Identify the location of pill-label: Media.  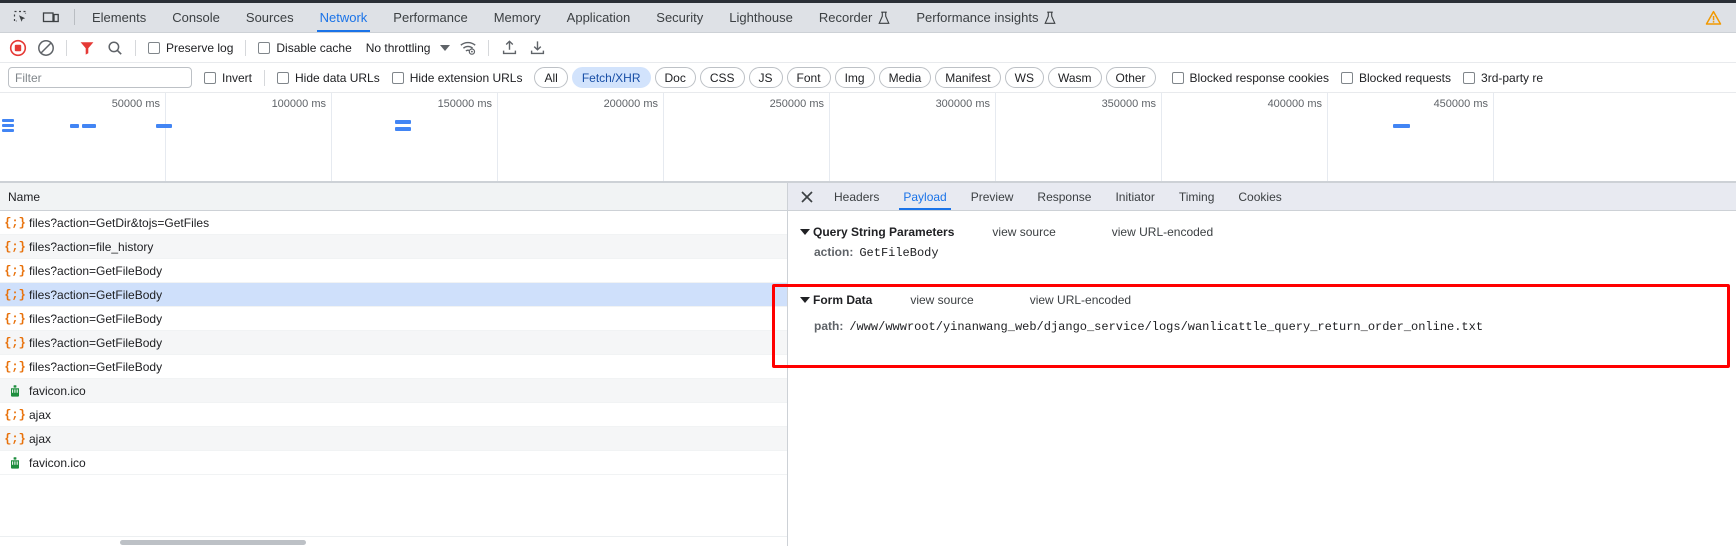
(905, 77).